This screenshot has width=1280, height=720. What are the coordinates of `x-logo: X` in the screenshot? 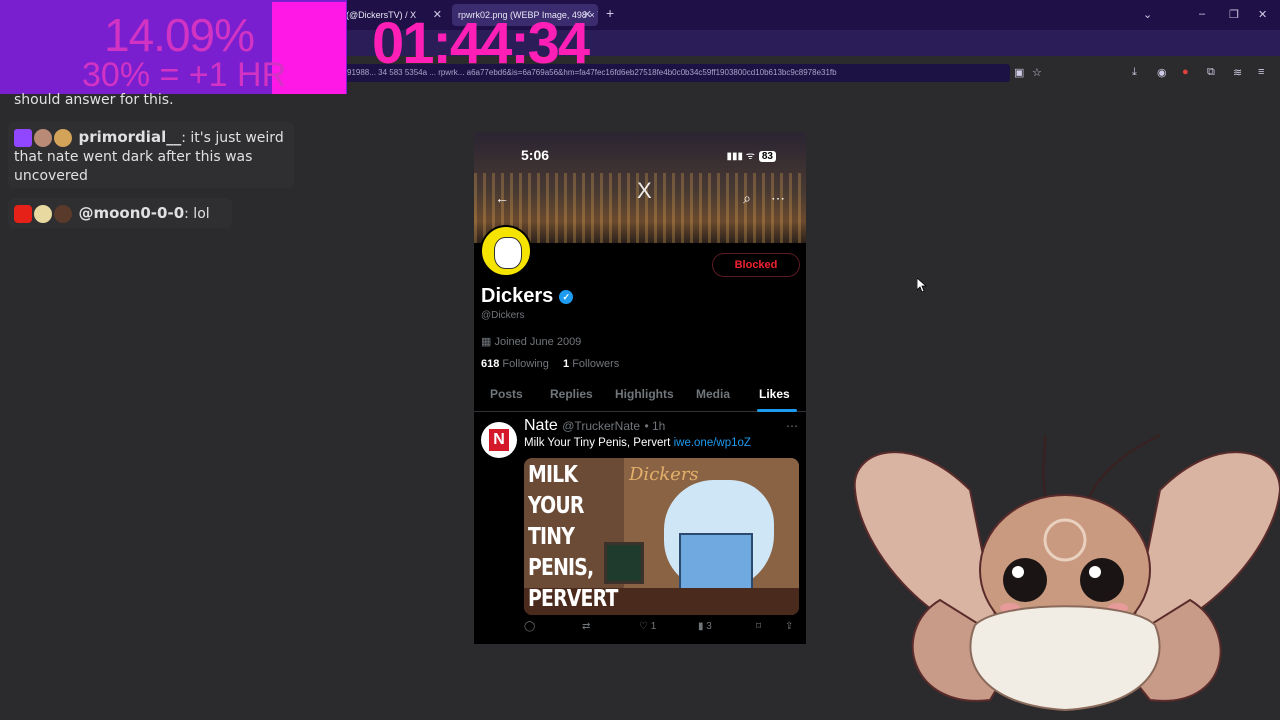 It's located at (644, 190).